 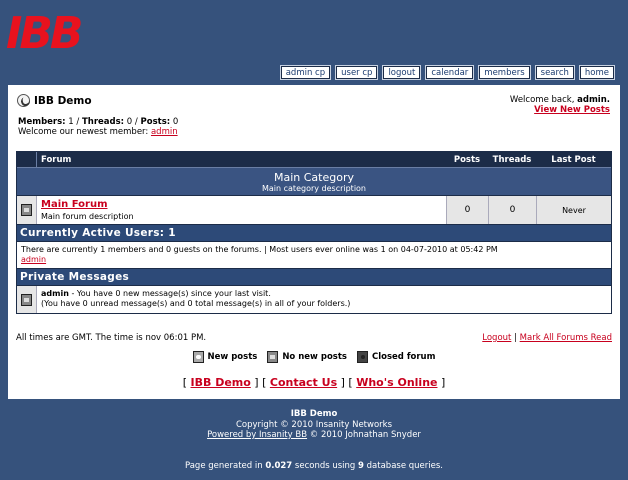 I want to click on header-threads: Threads, so click(x=512, y=159).